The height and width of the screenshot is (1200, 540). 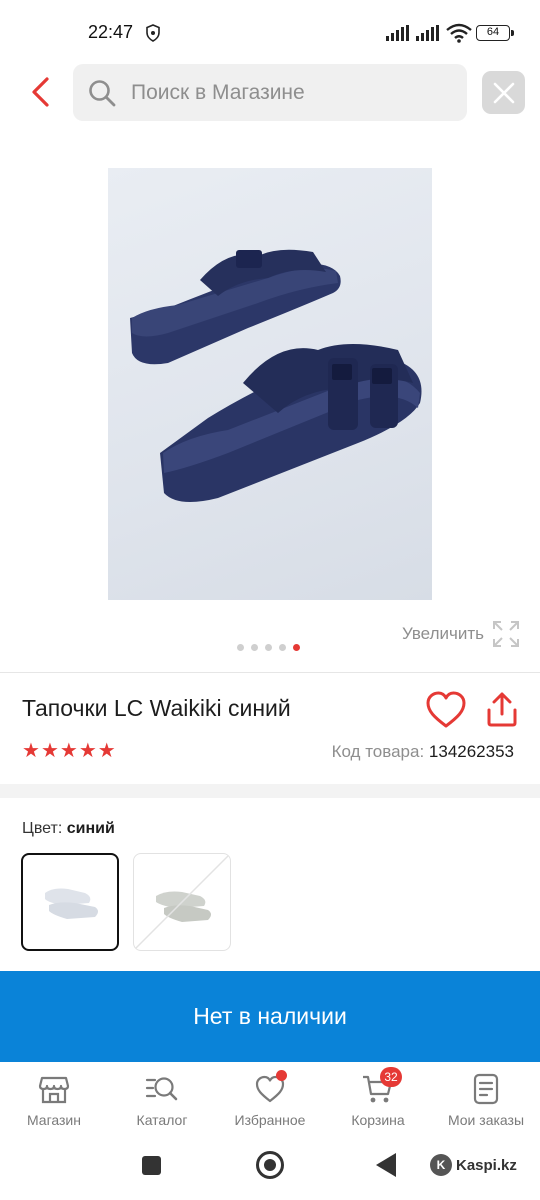 I want to click on close-button, so click(x=503, y=92).